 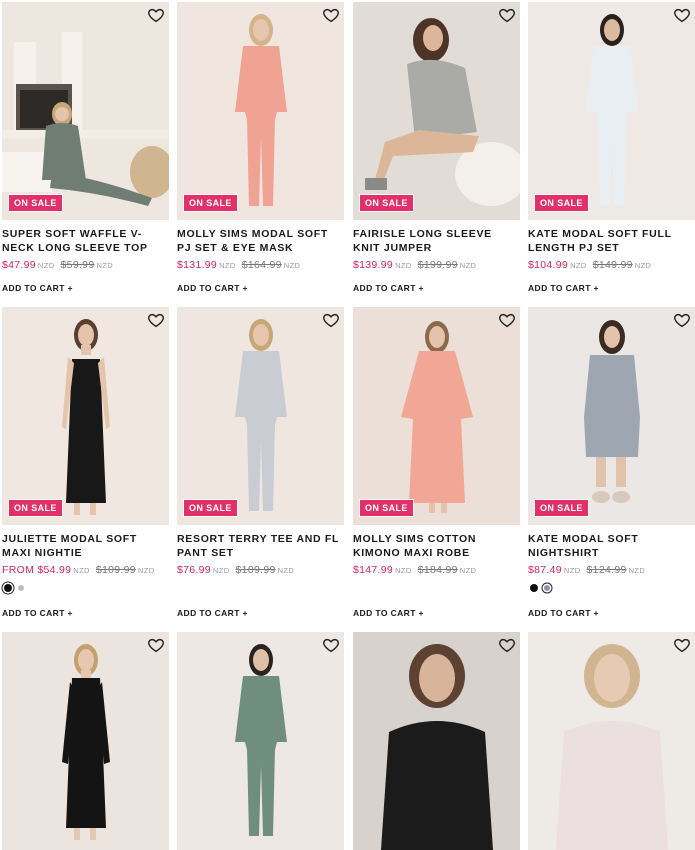 What do you see at coordinates (437, 265) in the screenshot?
I see `original-price: $199.99` at bounding box center [437, 265].